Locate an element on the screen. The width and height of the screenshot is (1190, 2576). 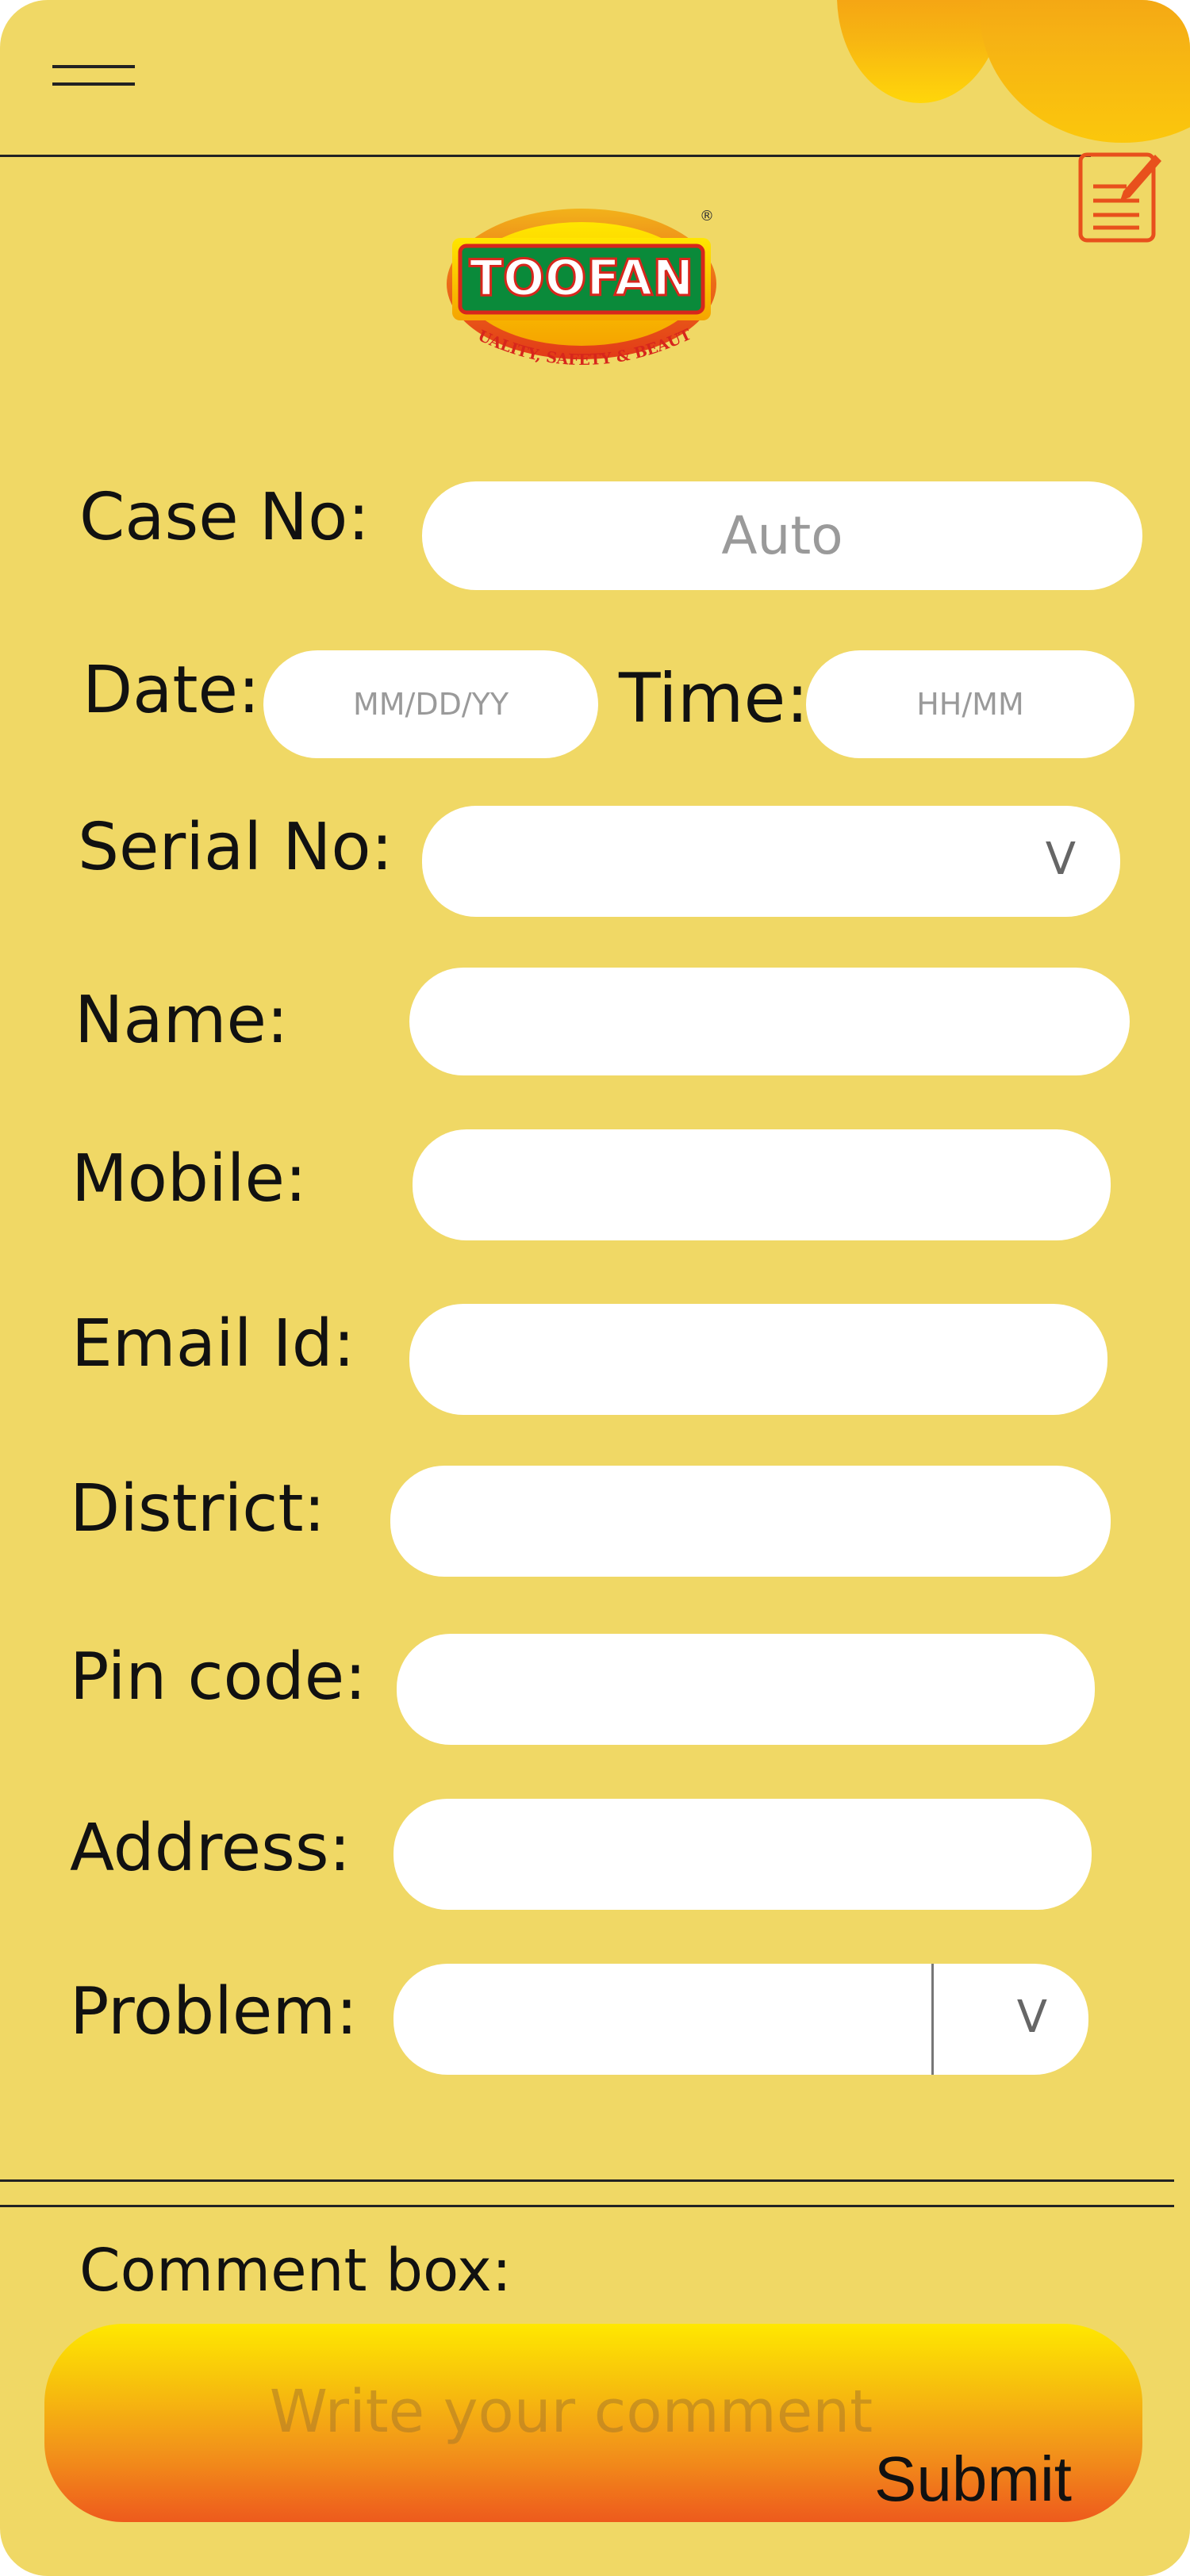
name-field is located at coordinates (769, 1022).